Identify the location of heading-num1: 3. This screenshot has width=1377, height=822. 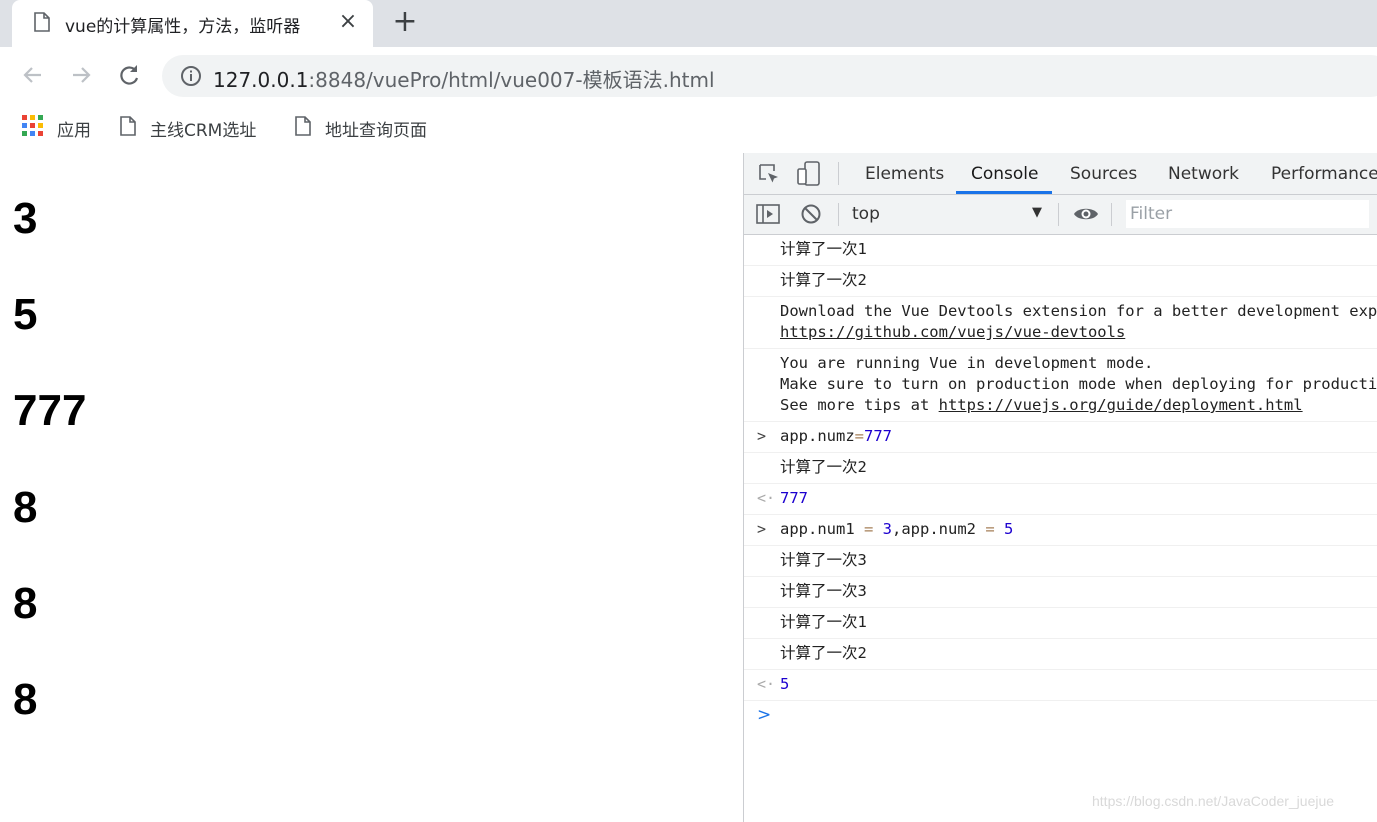
(25, 218).